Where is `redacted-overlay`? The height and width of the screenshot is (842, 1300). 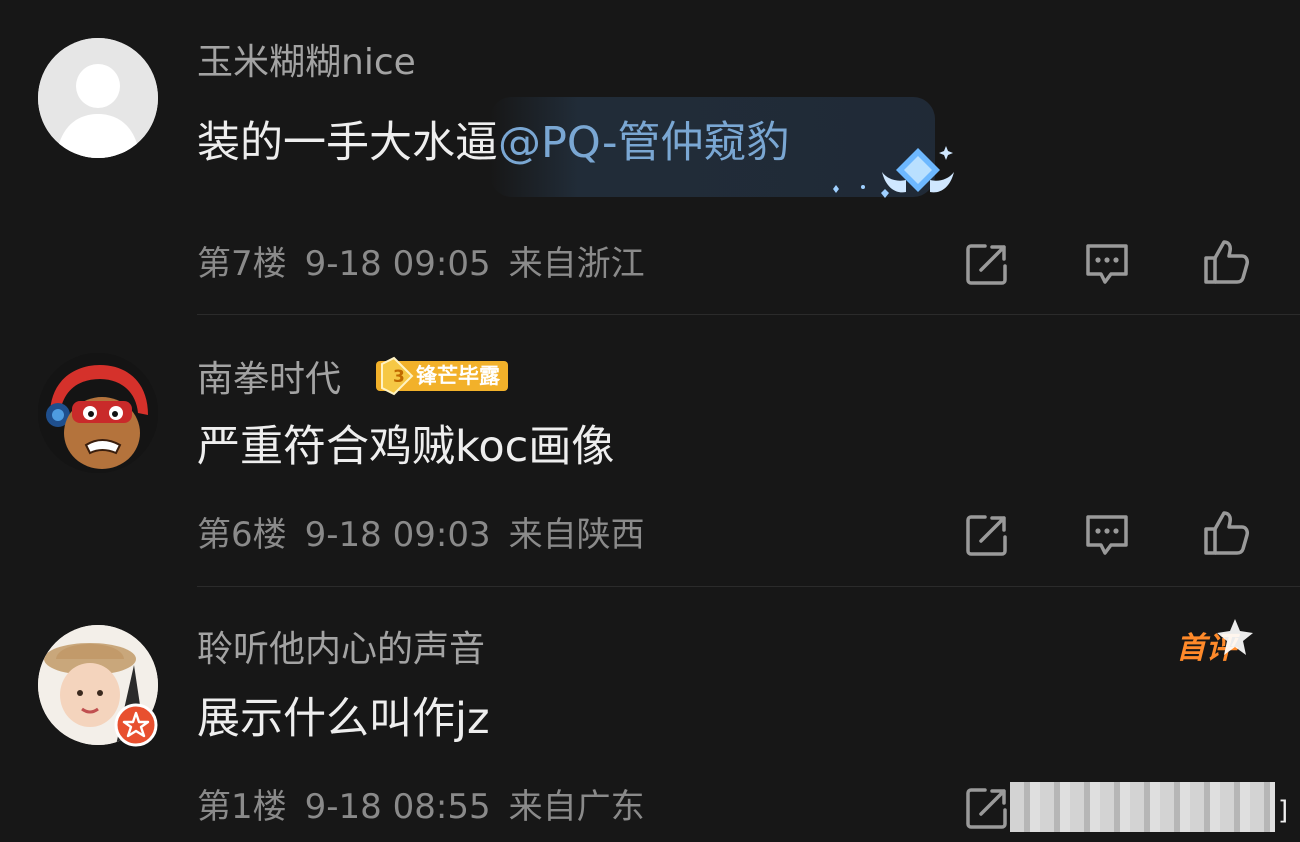
redacted-overlay is located at coordinates (1142, 807).